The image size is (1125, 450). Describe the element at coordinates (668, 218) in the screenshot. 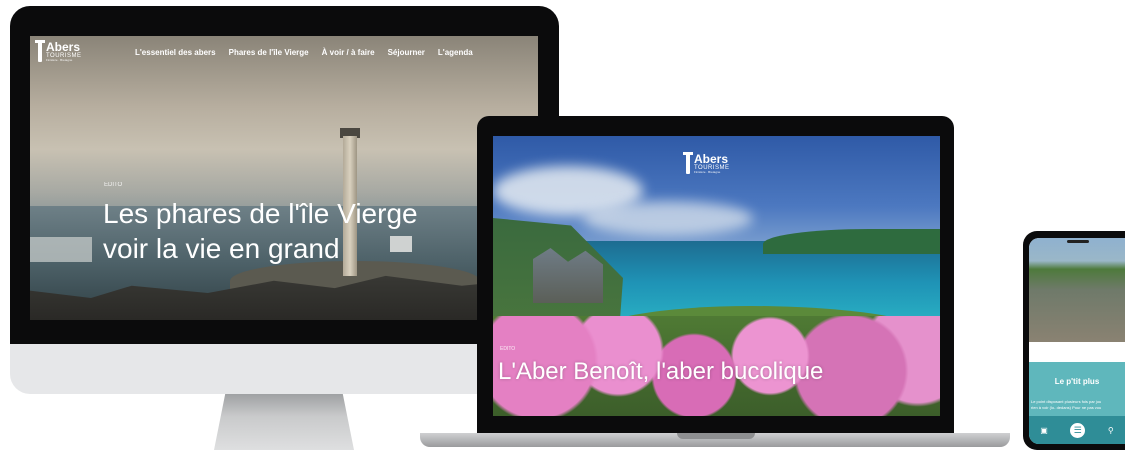

I see `cloud-shape` at that location.